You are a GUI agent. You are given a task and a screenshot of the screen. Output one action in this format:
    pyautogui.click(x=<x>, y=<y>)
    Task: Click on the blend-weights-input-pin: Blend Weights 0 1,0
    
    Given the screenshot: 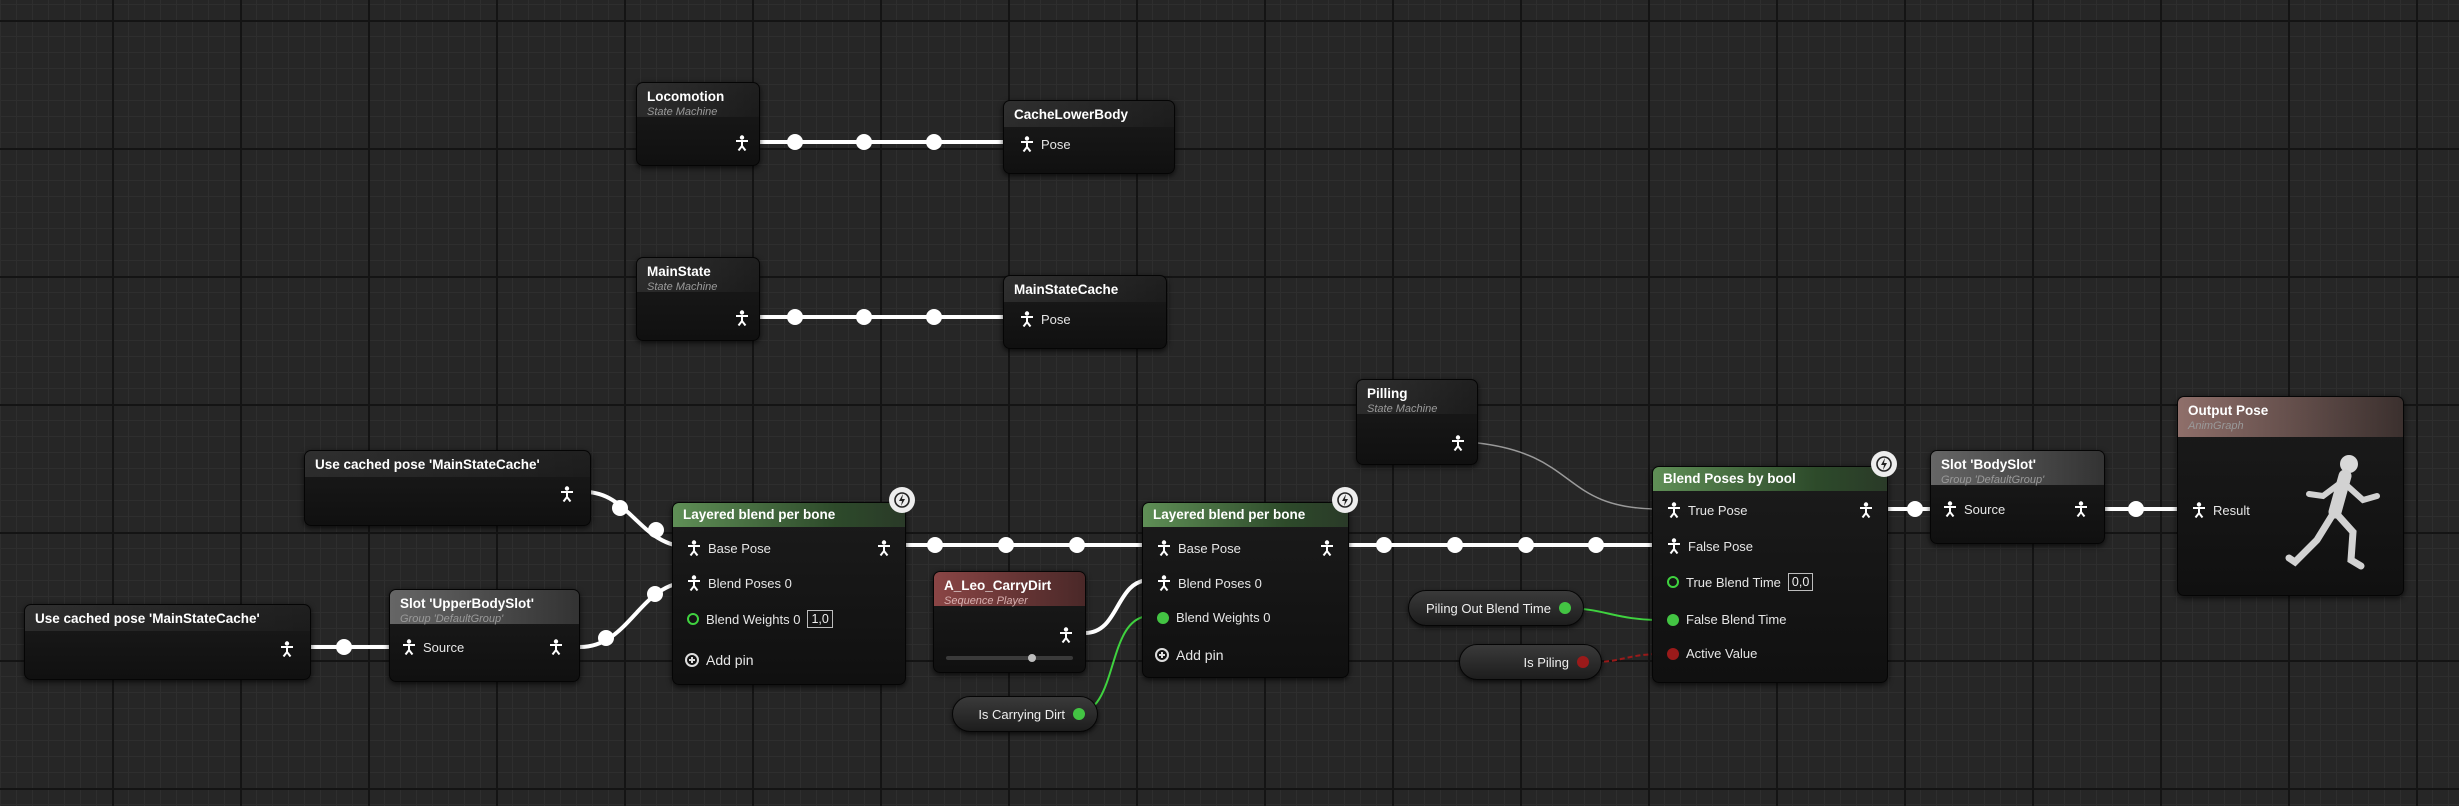 What is the action you would take?
    pyautogui.click(x=760, y=619)
    